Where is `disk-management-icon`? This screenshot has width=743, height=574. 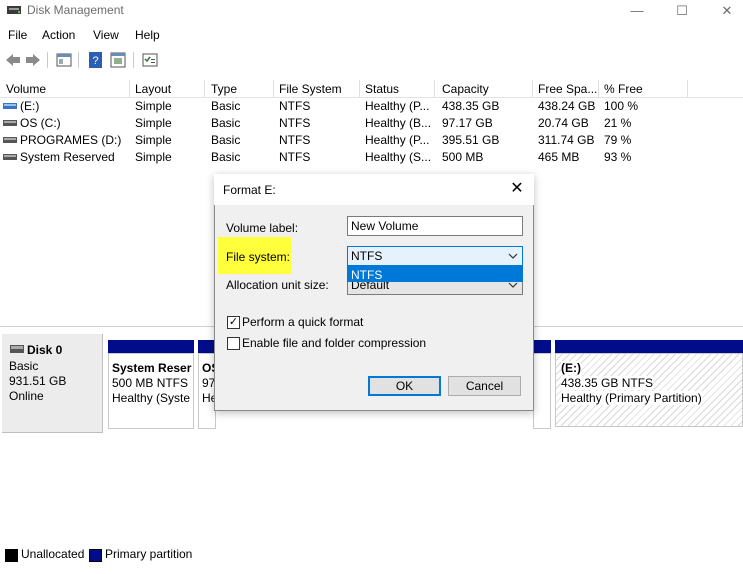 disk-management-icon is located at coordinates (14, 10).